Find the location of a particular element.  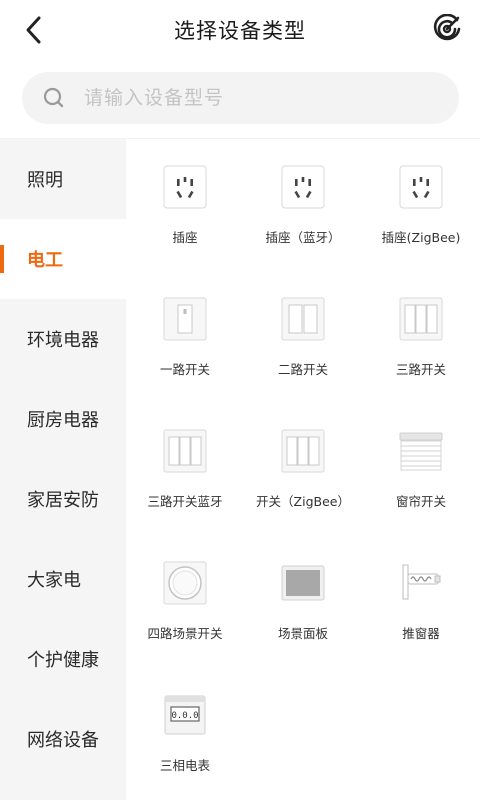

device-label: 三路开关 is located at coordinates (420, 369).